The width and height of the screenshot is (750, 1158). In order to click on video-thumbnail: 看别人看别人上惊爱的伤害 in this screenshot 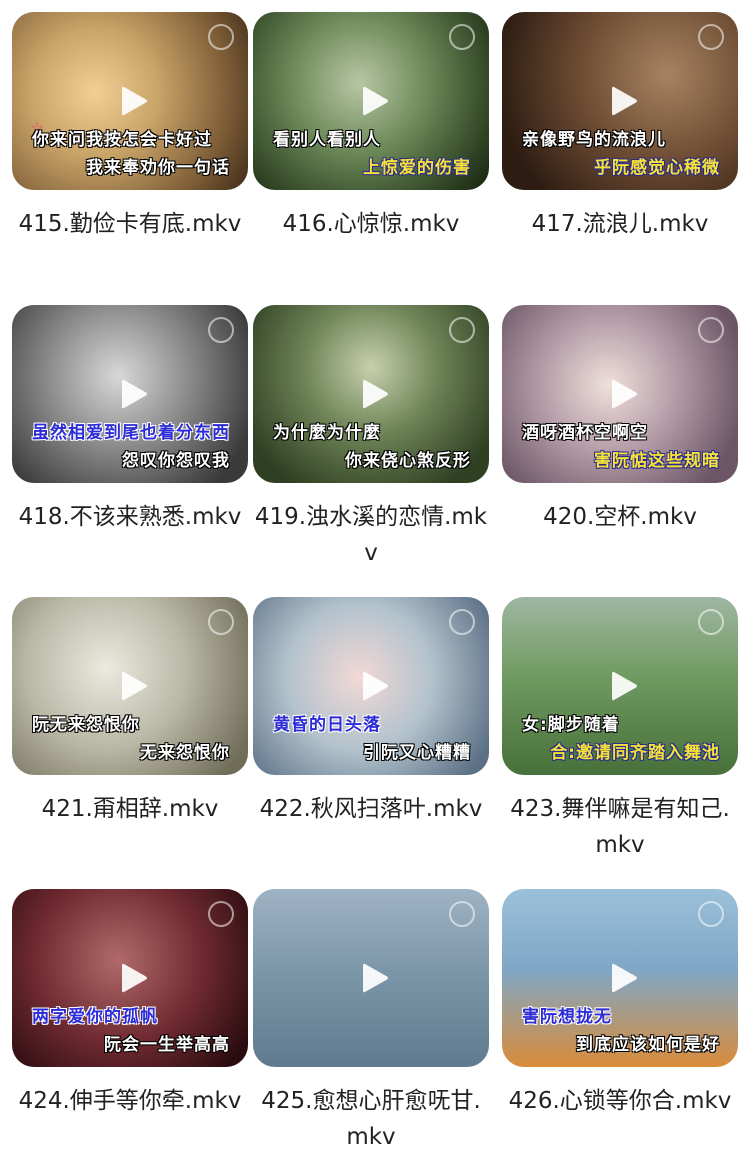, I will do `click(371, 101)`.